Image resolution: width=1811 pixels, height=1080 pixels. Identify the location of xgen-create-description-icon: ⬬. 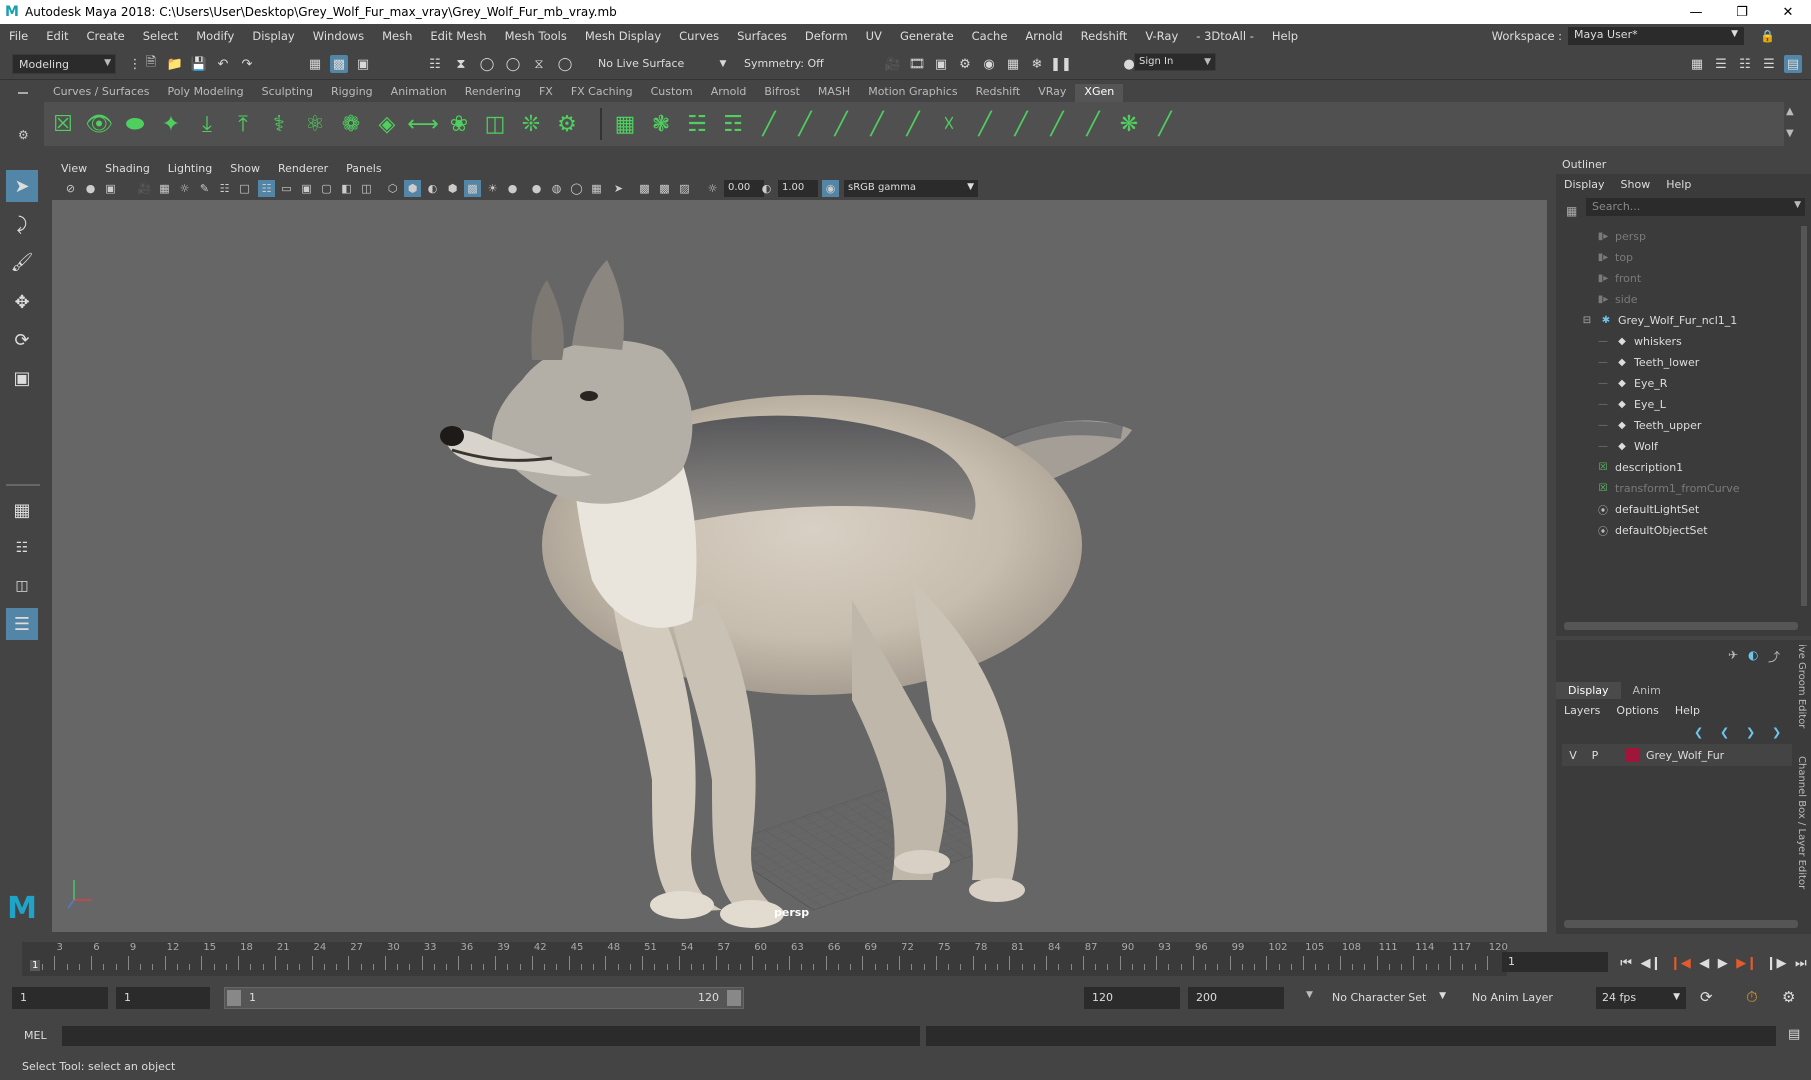
(135, 124).